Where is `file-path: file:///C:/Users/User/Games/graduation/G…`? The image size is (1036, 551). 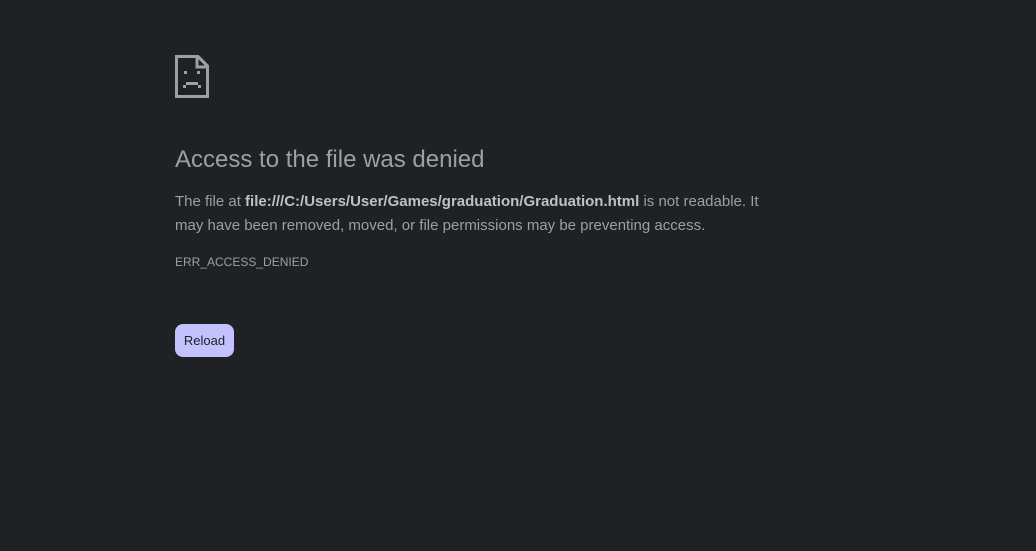 file-path: file:///C:/Users/User/Games/graduation/G… is located at coordinates (442, 201).